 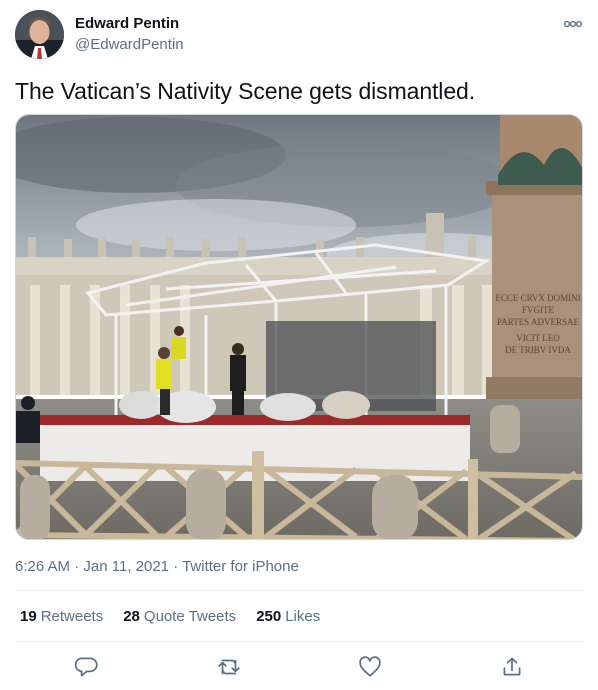 I want to click on reply-icon, so click(x=87, y=667).